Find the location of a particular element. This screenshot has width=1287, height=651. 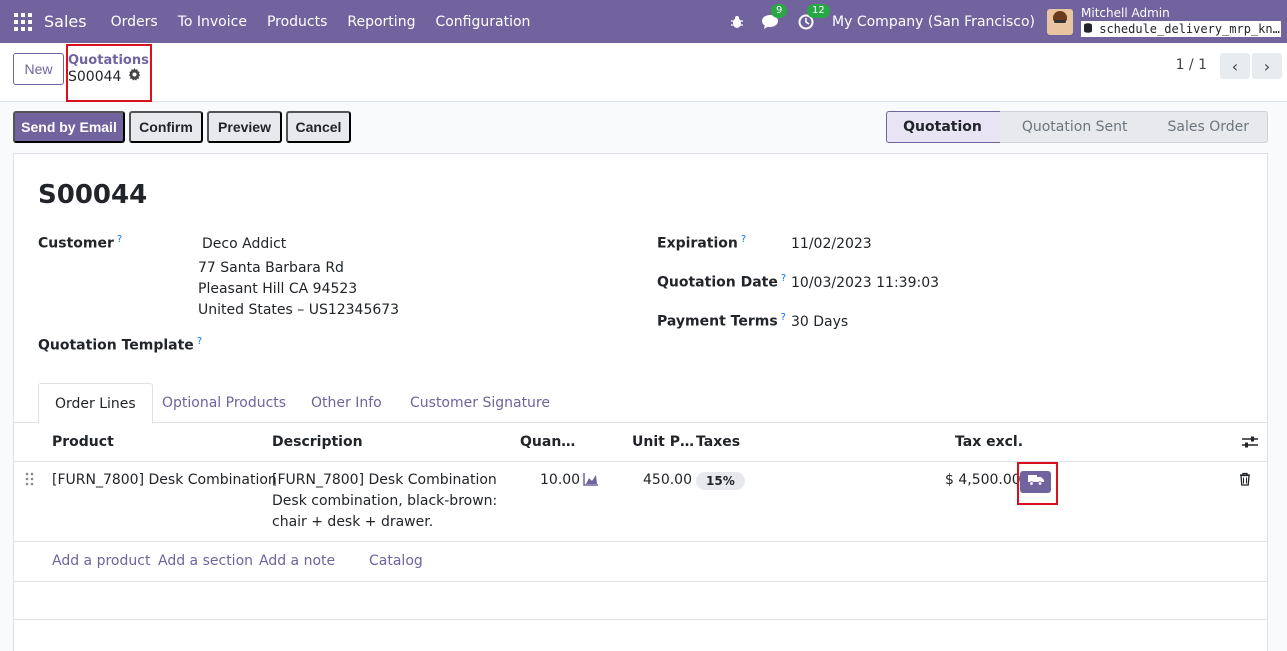

status-quotation-sent: Quotation Sent is located at coordinates (1072, 127).